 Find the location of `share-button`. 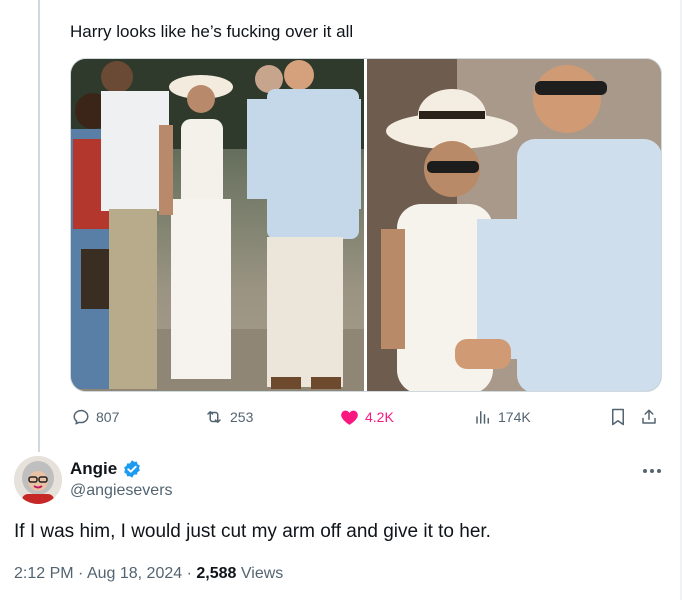

share-button is located at coordinates (649, 417).